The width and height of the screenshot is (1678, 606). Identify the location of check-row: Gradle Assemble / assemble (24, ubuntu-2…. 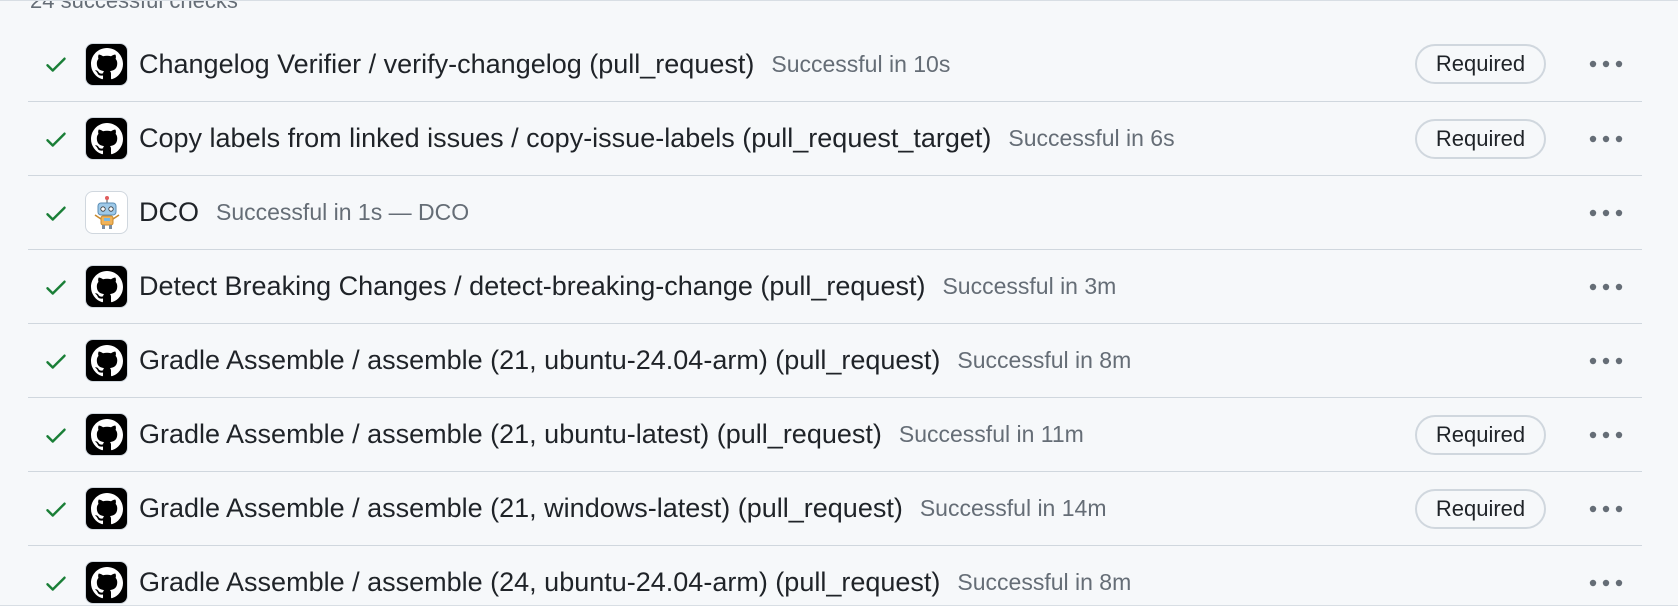
(835, 575).